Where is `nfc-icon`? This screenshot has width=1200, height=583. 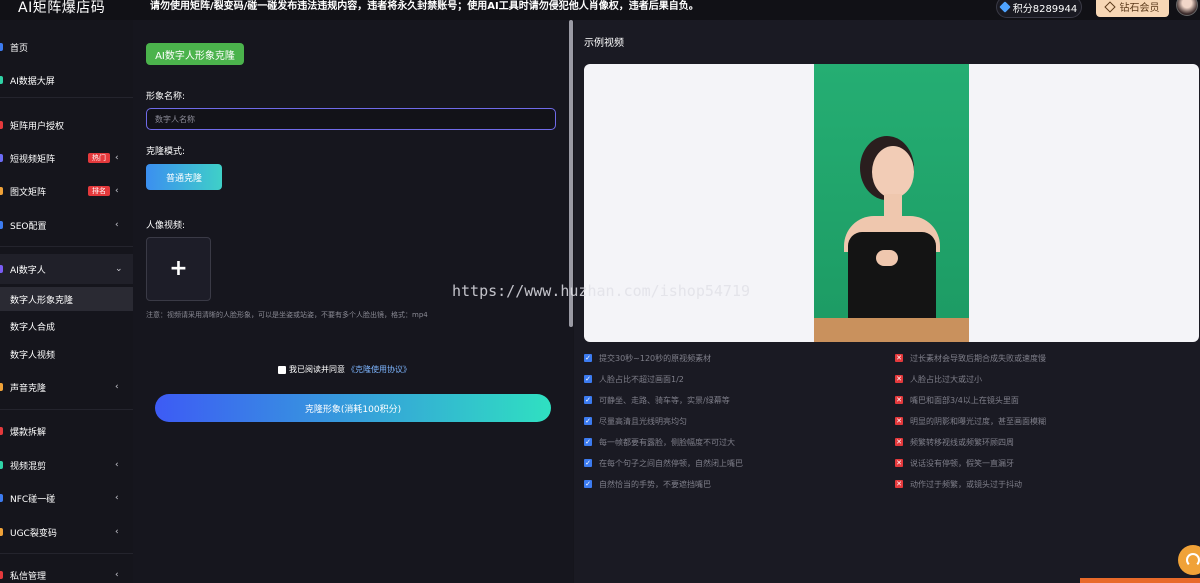
nfc-icon is located at coordinates (1, 498).